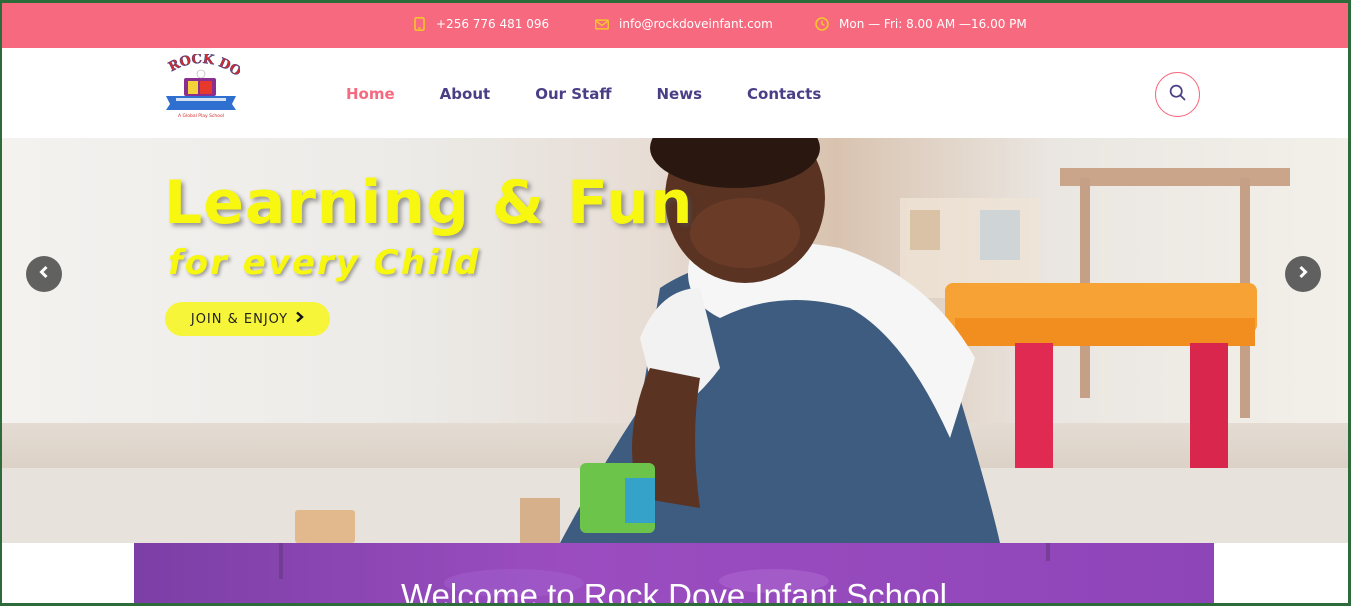 The width and height of the screenshot is (1351, 606). I want to click on logo-tagline: A Global Play School, so click(201, 116).